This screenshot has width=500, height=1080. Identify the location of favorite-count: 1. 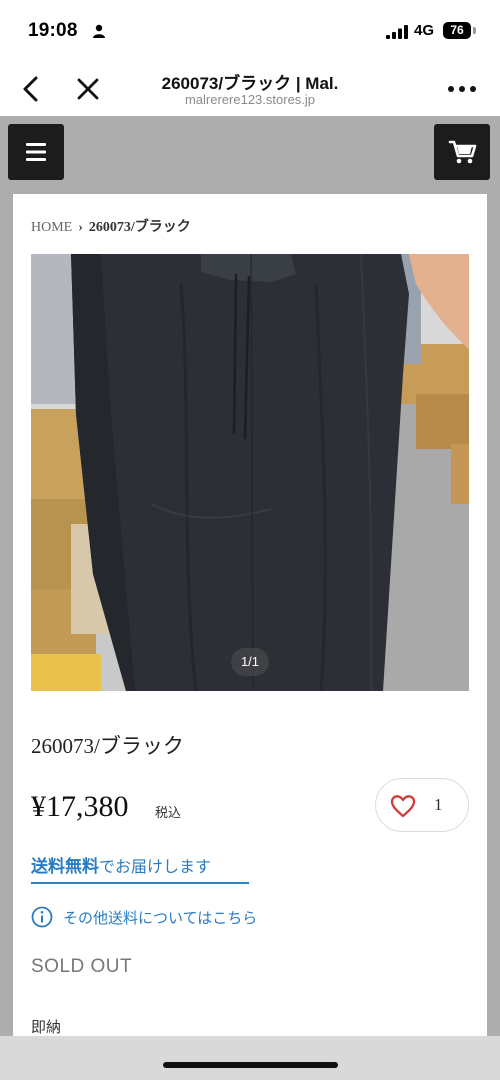
(438, 804).